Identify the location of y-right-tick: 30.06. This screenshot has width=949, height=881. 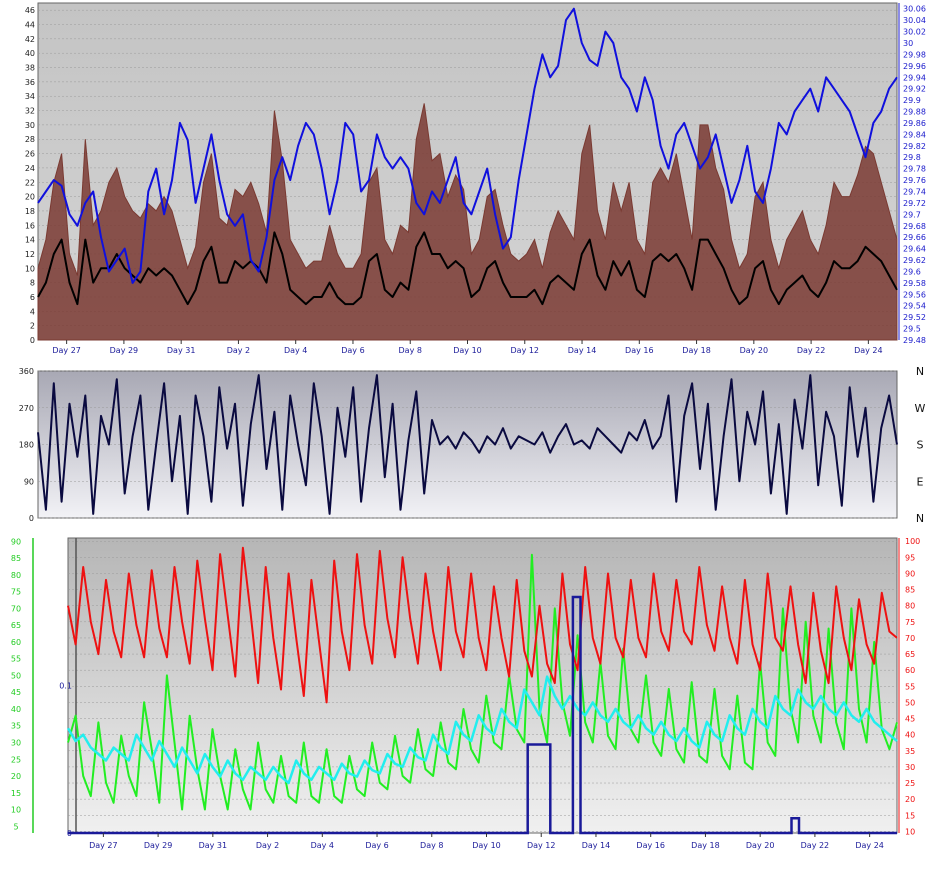
(914, 9).